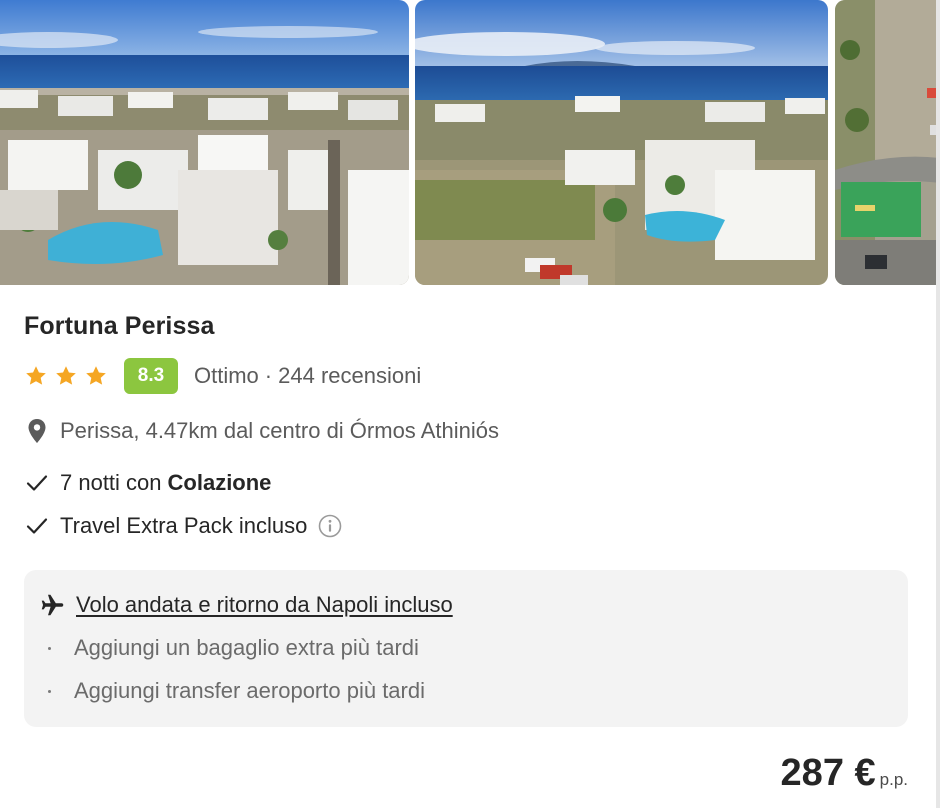  I want to click on add-transfer-option: Aggiungi transfer aeroporto più tardi, so click(236, 691).